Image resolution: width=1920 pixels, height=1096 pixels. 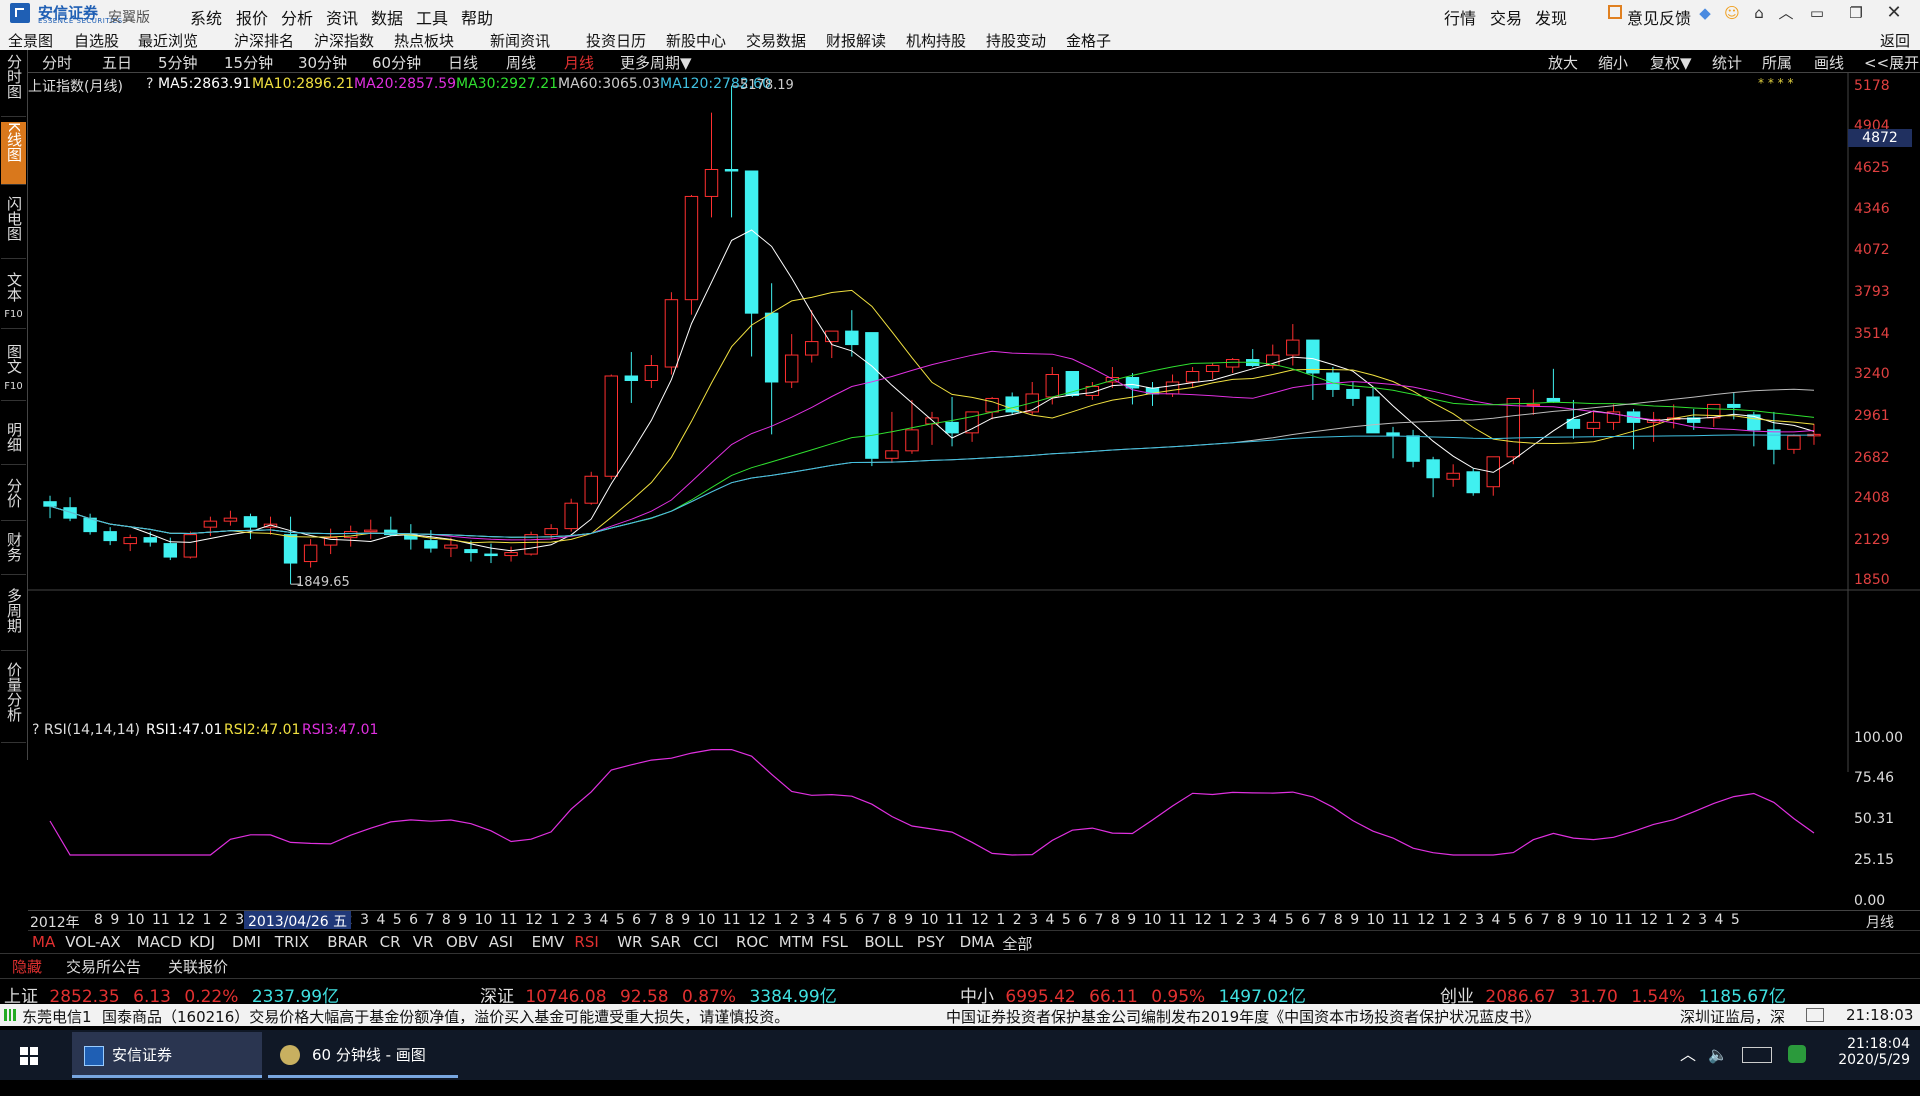 I want to click on start-button, so click(x=29, y=1055).